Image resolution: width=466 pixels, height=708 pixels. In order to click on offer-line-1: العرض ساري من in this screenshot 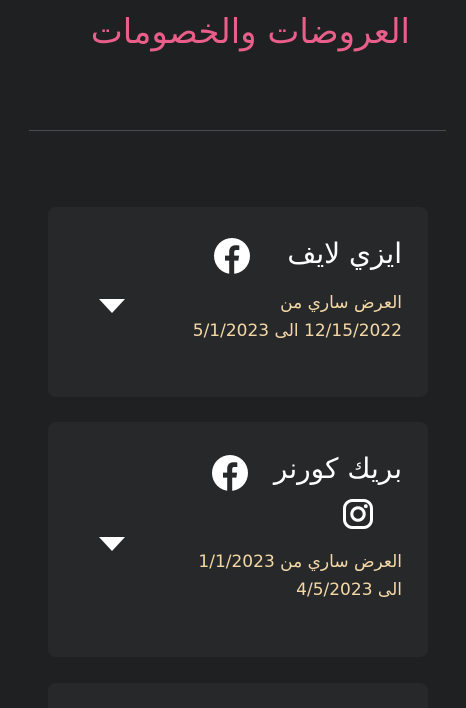, I will do `click(341, 303)`.